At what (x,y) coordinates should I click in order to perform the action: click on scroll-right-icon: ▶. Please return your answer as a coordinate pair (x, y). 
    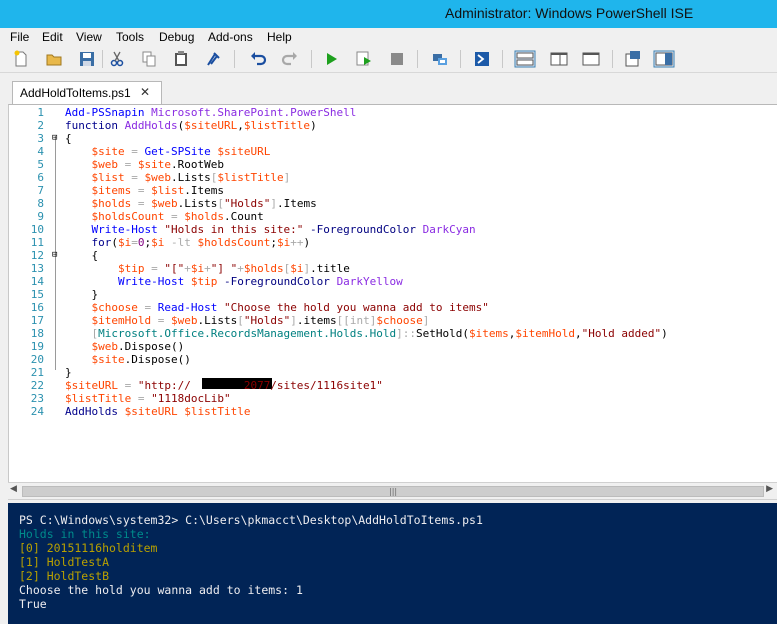
    Looking at the image, I should click on (769, 489).